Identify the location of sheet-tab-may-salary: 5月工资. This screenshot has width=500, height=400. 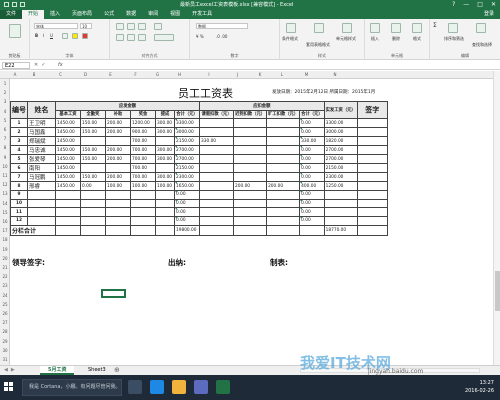
(57, 370).